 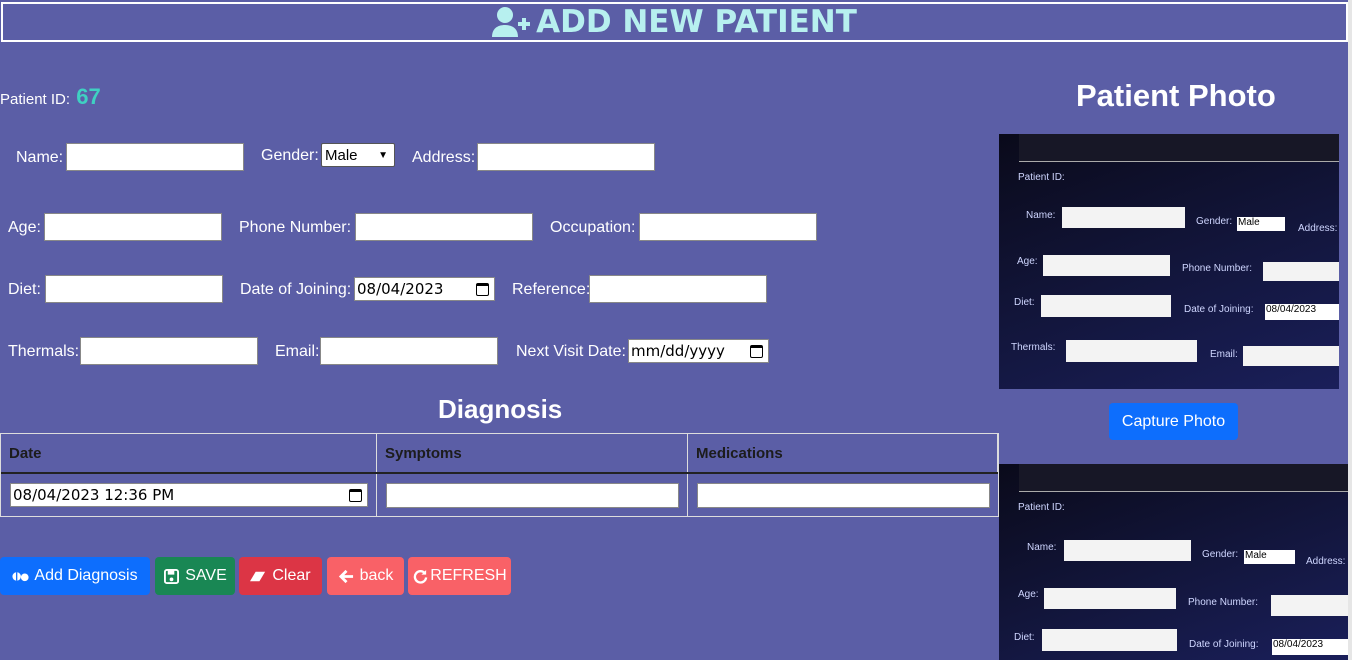 I want to click on photo-text: Phone Number:, so click(x=1223, y=602).